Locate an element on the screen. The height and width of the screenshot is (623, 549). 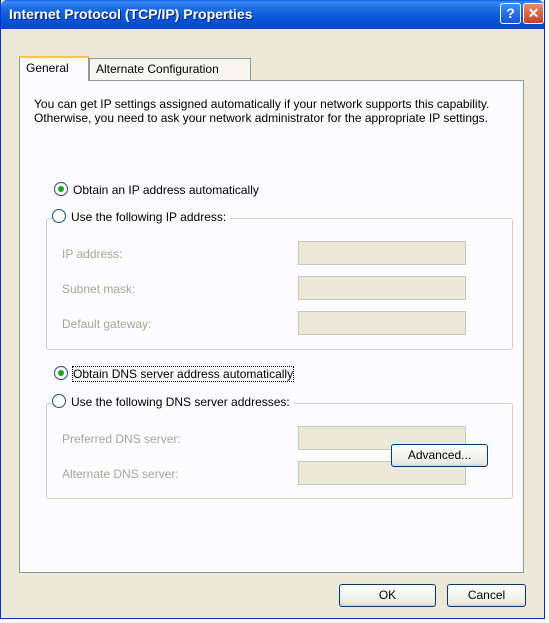
dns-auto-radio is located at coordinates (61, 373).